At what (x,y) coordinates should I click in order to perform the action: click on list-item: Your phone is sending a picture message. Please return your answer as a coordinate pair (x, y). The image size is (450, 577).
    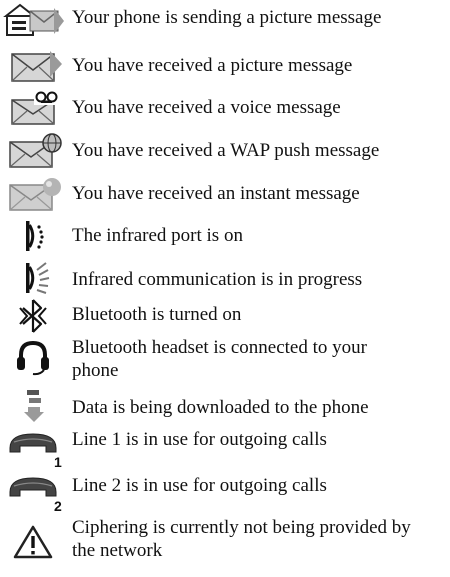
    Looking at the image, I should click on (225, 20).